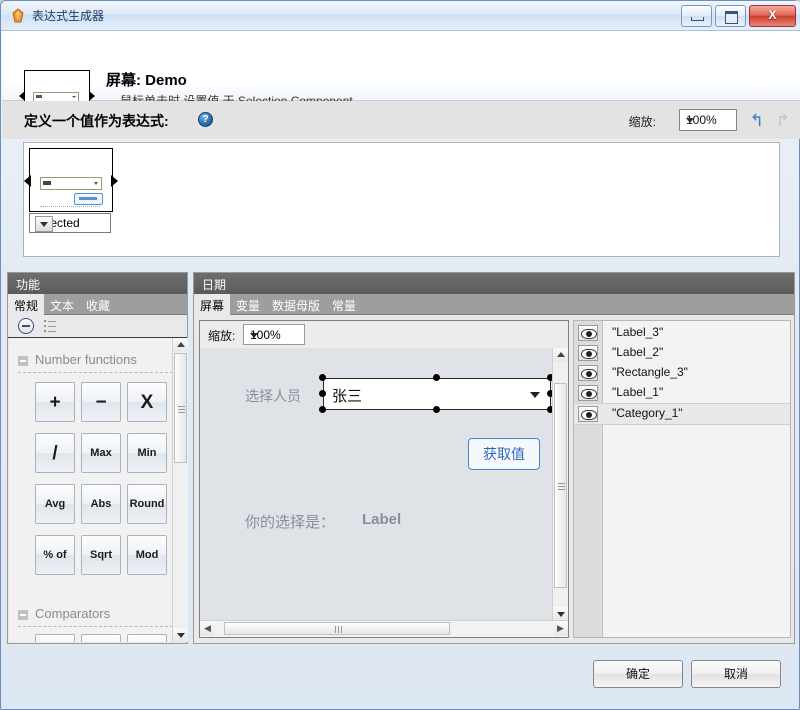 This screenshot has height=710, width=800. What do you see at coordinates (504, 454) in the screenshot?
I see `stage-get-value-button: 获取值` at bounding box center [504, 454].